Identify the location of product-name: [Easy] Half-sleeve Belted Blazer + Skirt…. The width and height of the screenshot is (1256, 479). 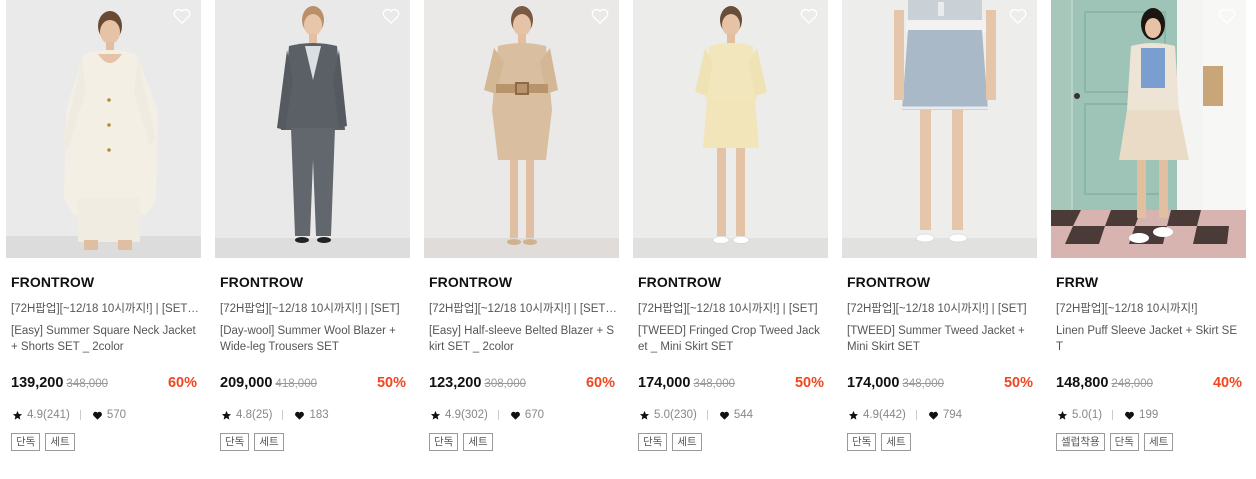
(523, 339).